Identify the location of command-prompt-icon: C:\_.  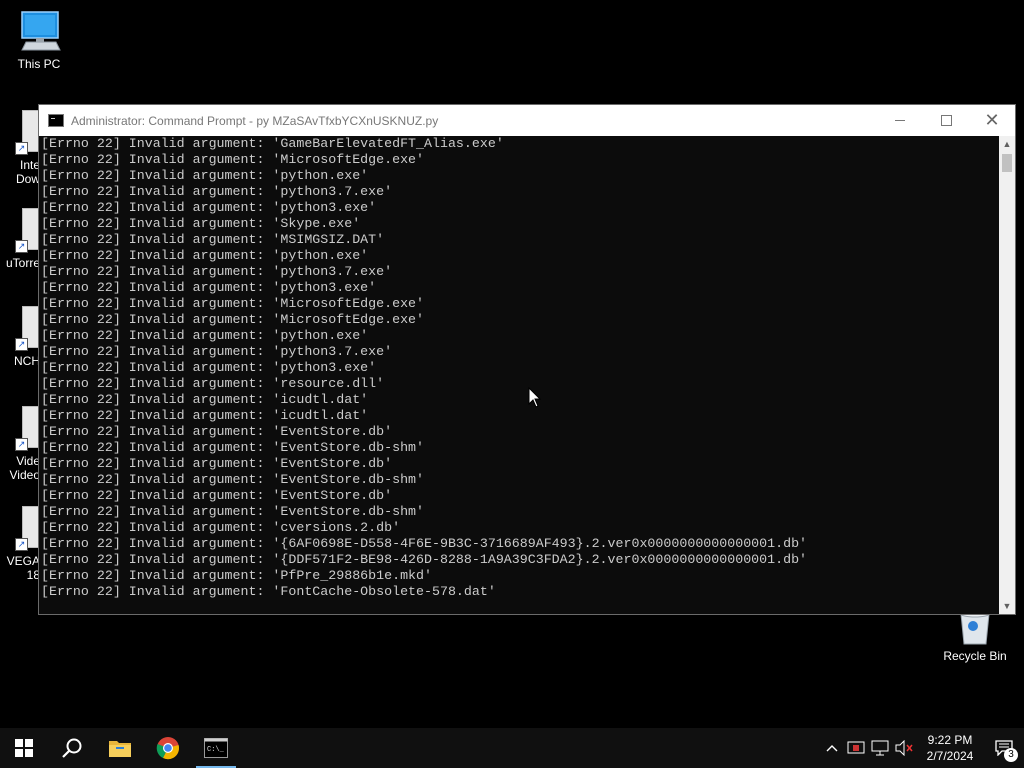
(216, 748).